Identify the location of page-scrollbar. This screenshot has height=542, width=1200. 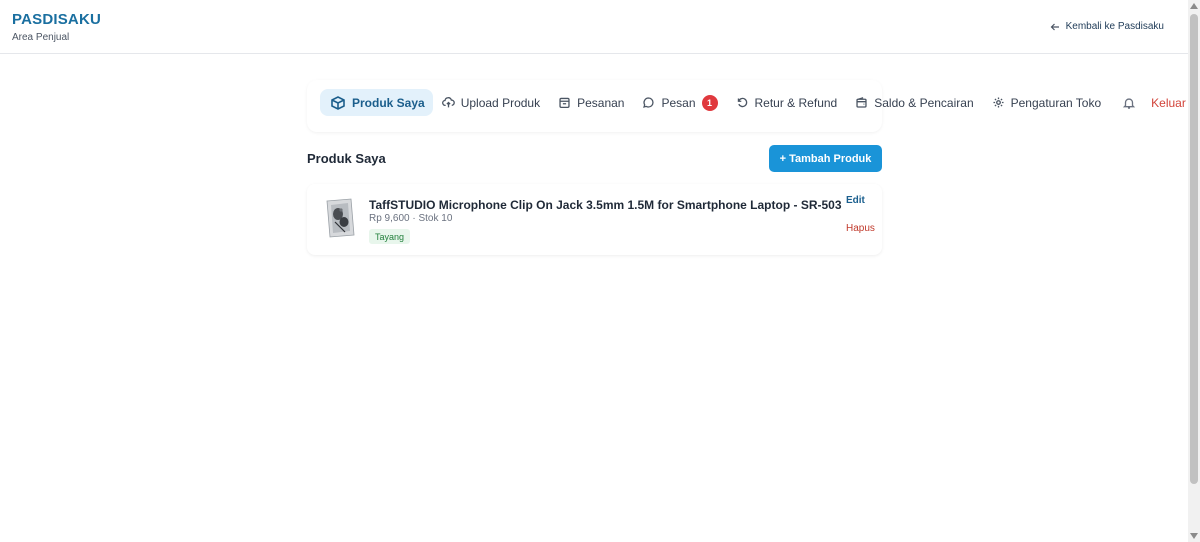
(1194, 271).